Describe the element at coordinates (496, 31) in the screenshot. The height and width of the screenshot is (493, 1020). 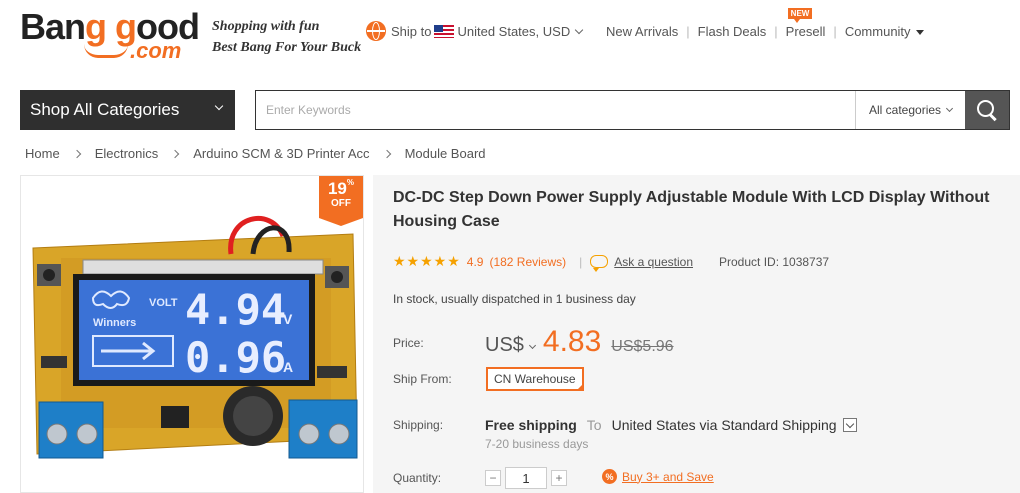
I see `ship-to-country: United States` at that location.